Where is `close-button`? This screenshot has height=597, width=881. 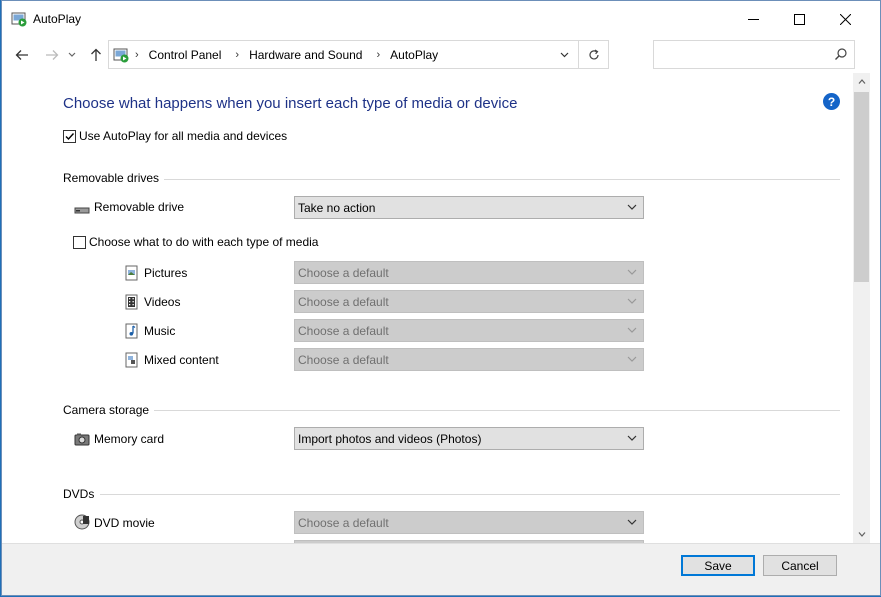
close-button is located at coordinates (845, 19).